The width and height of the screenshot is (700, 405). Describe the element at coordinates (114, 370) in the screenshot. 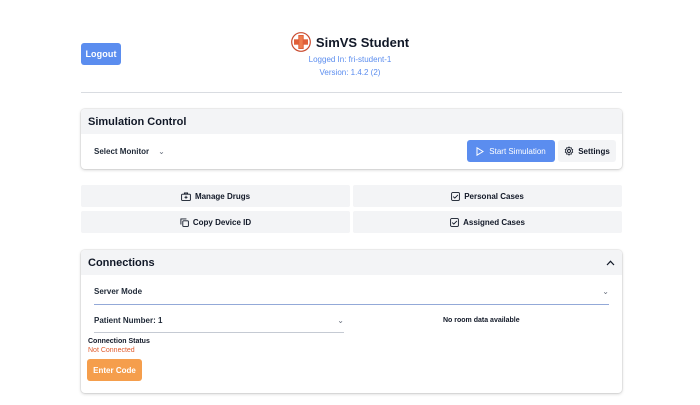

I see `enter-code-button: Enter Code` at that location.